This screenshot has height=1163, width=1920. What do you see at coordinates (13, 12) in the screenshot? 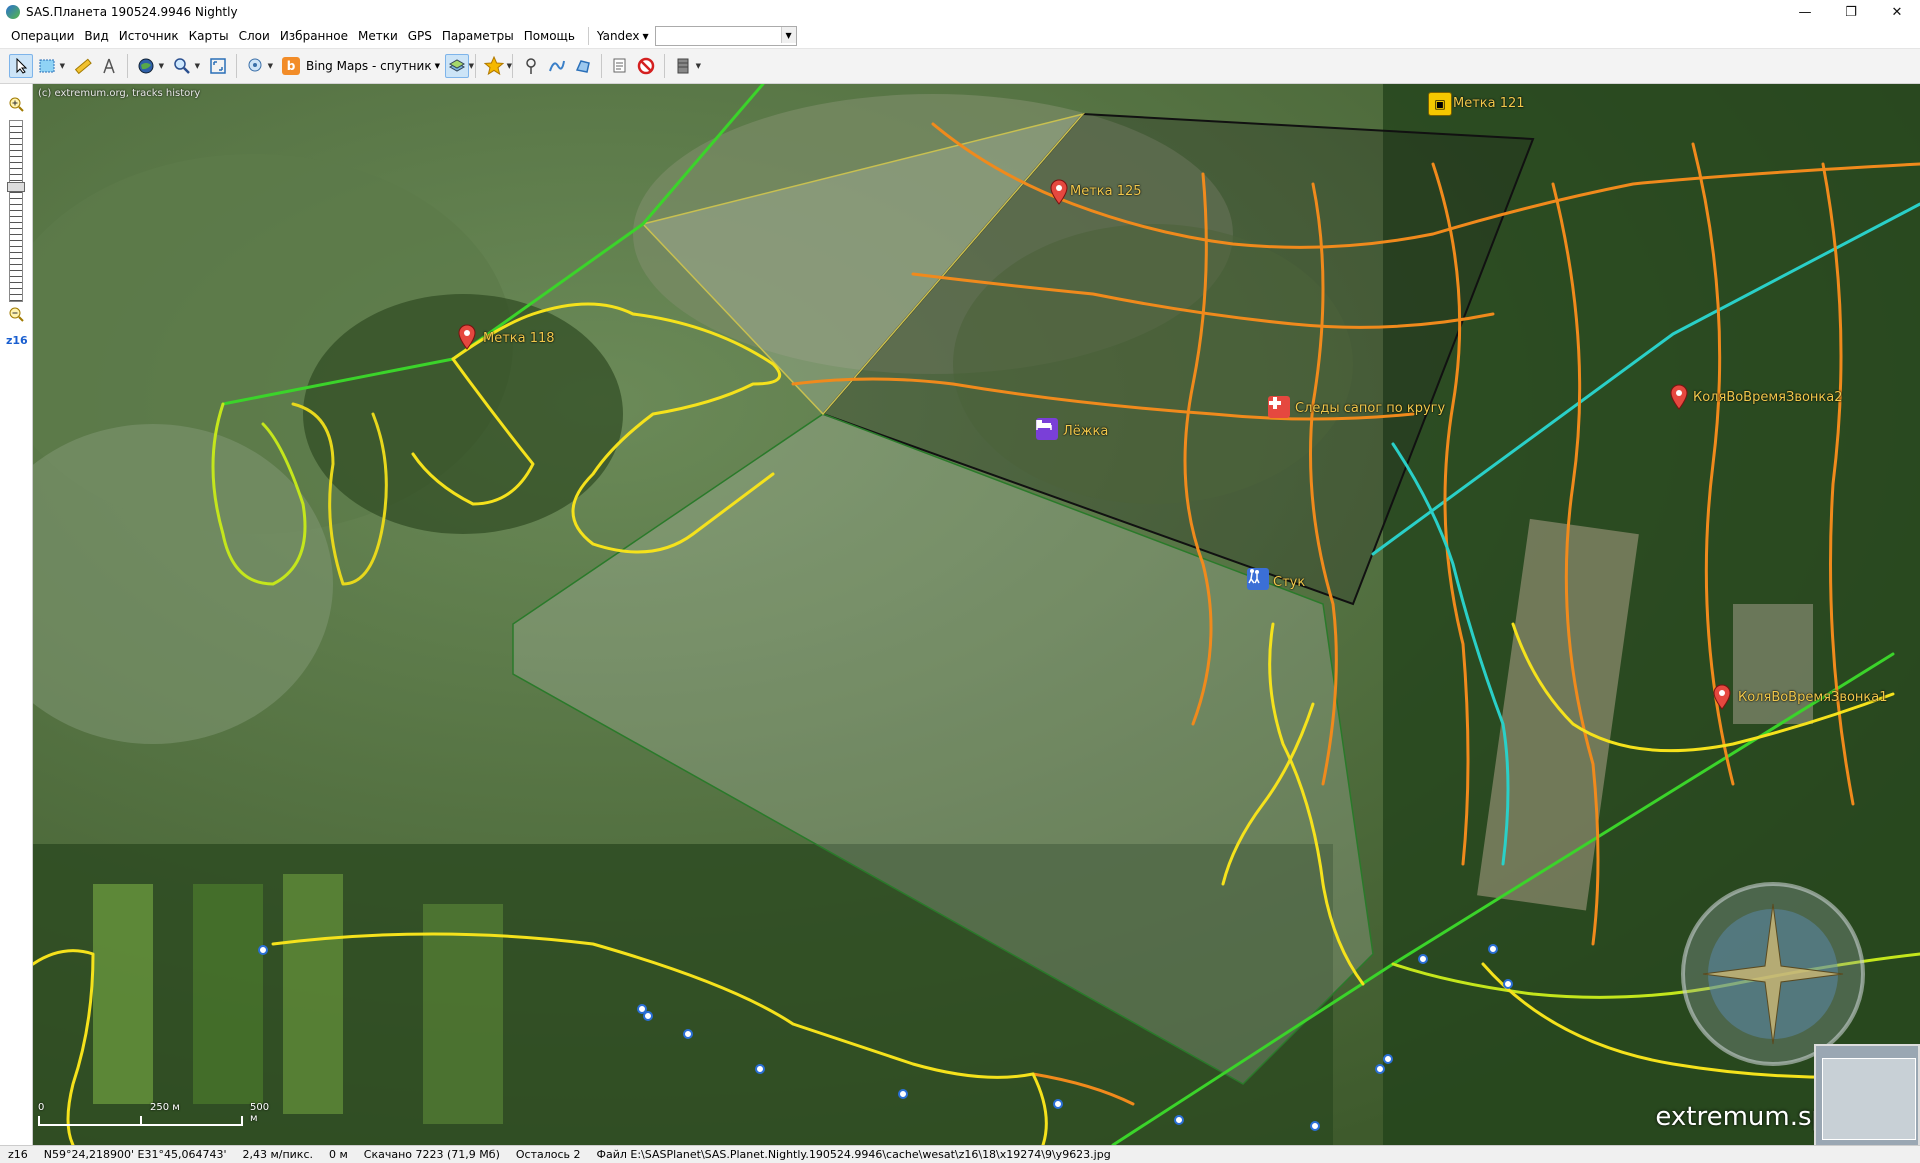
I see `app-icon` at bounding box center [13, 12].